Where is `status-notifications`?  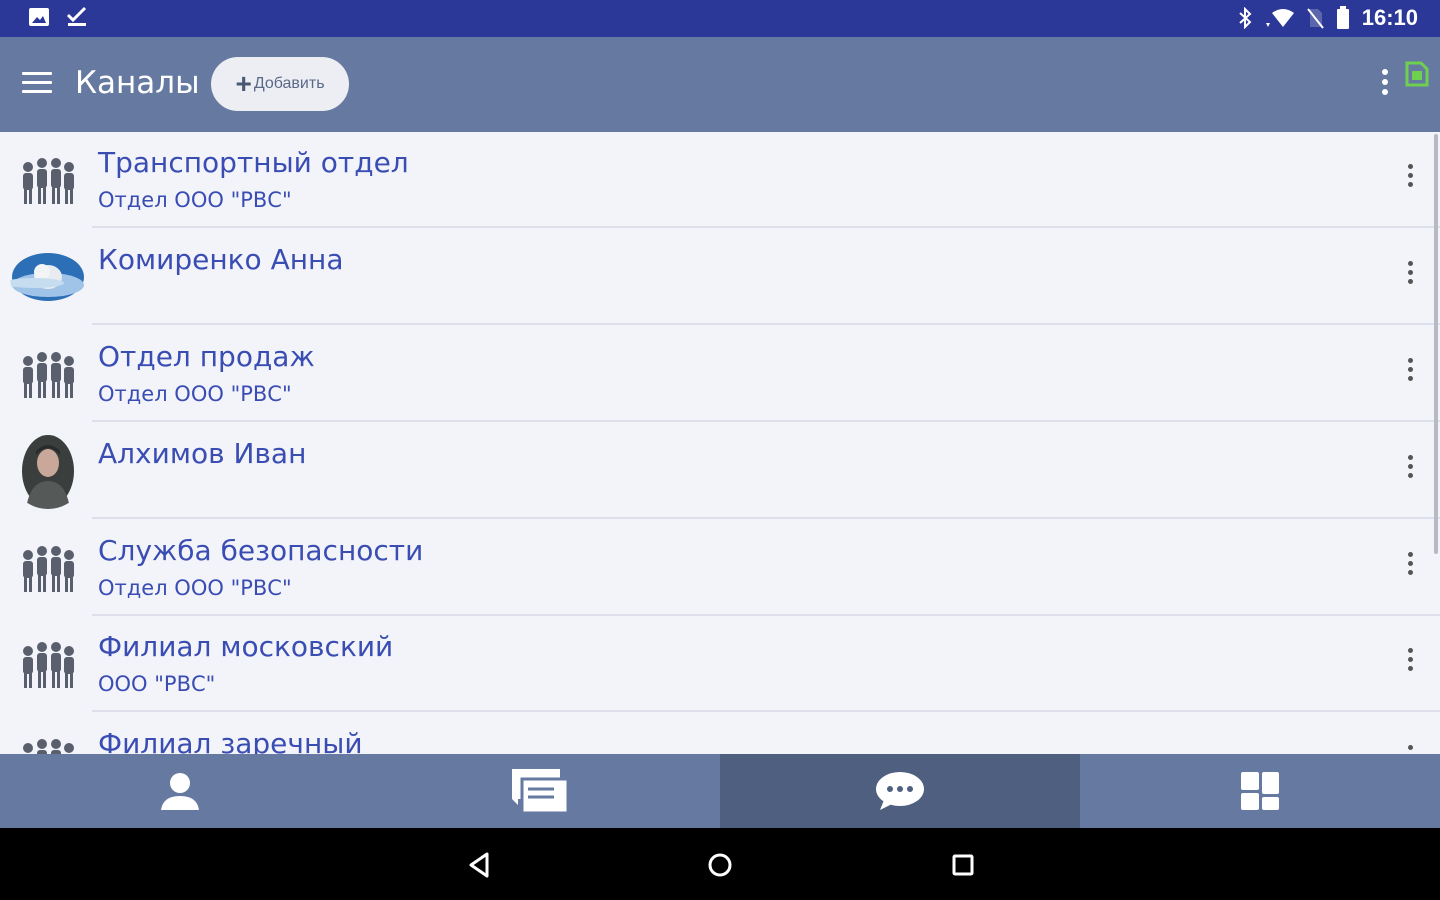 status-notifications is located at coordinates (58, 17).